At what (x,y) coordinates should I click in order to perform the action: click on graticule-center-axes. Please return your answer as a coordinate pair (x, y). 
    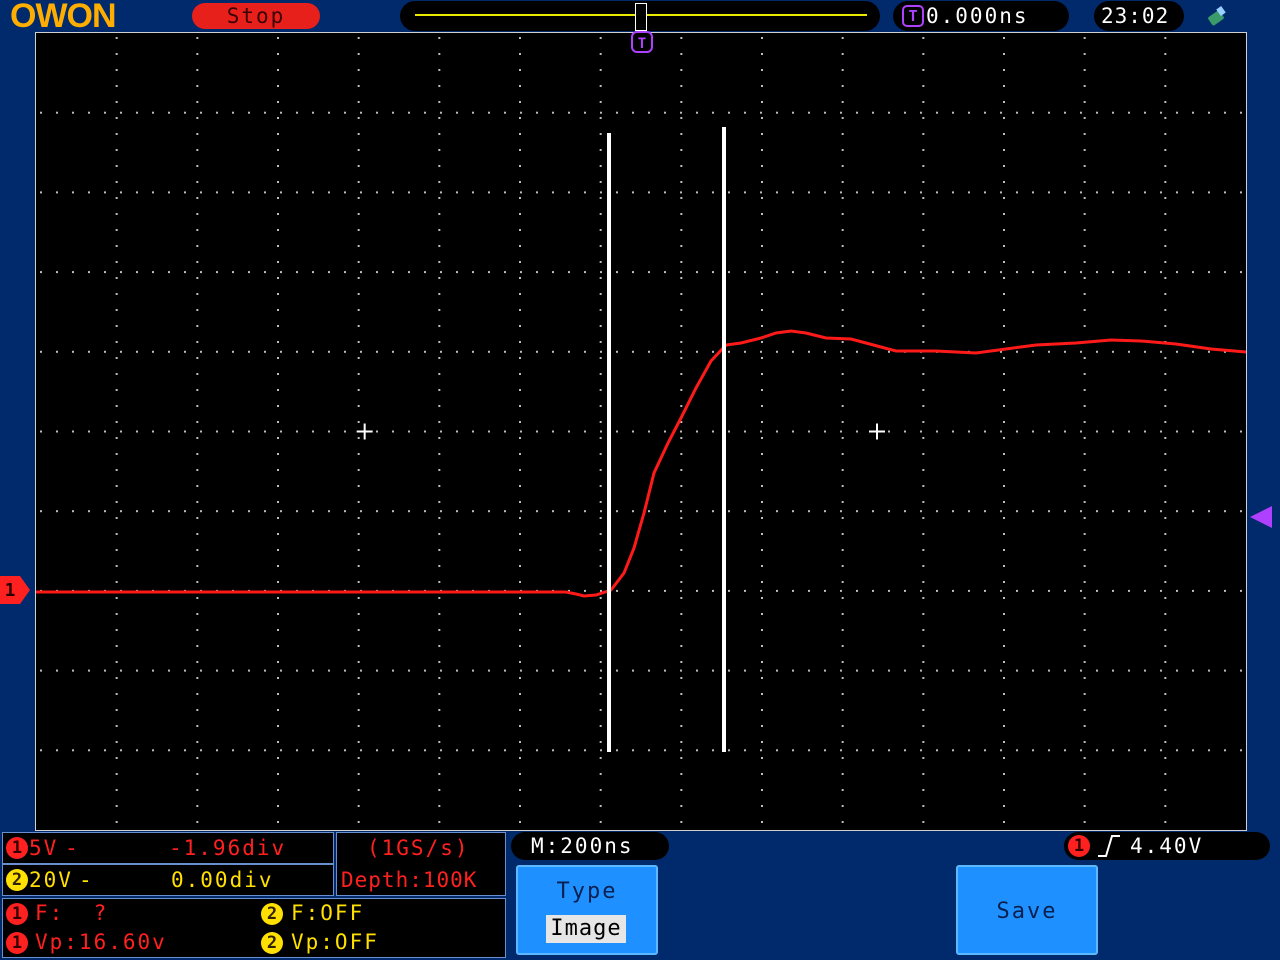
    Looking at the image, I should click on (620, 431).